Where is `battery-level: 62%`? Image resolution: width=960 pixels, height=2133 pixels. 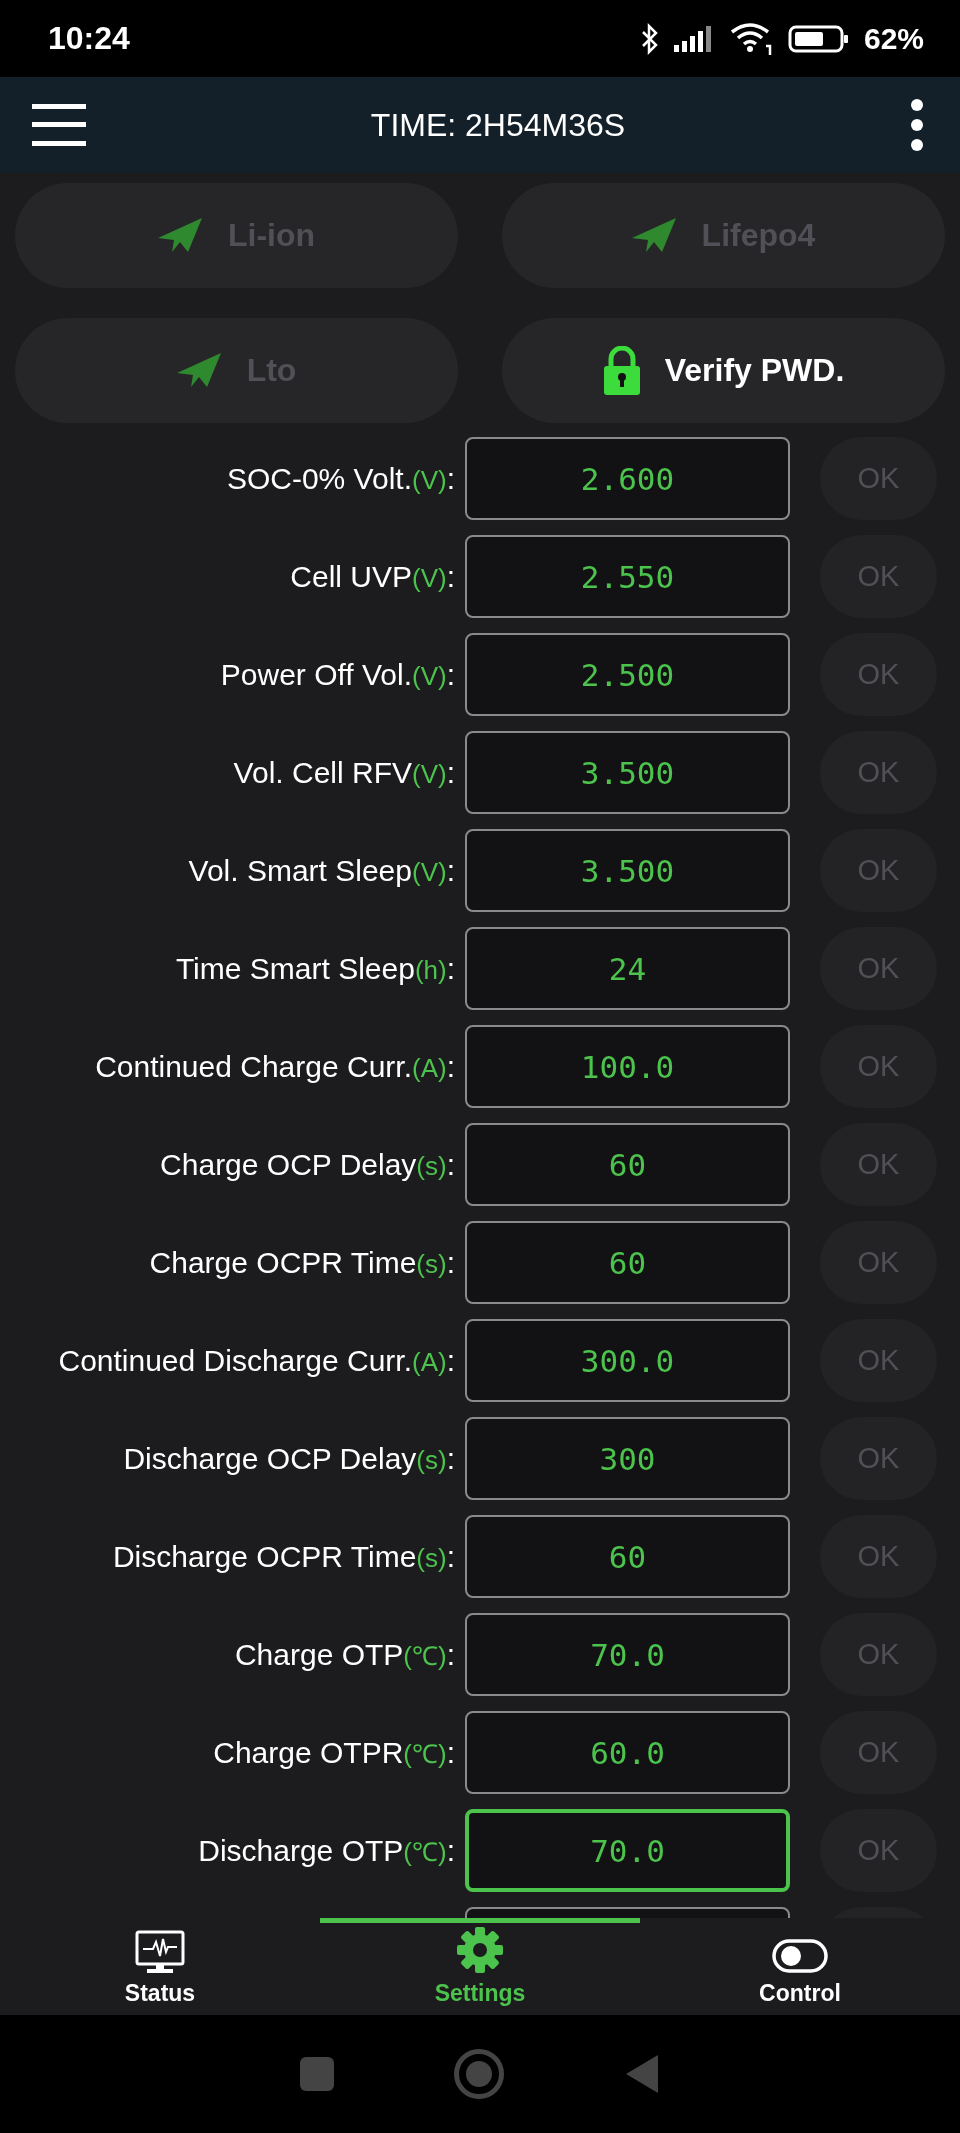 battery-level: 62% is located at coordinates (893, 38).